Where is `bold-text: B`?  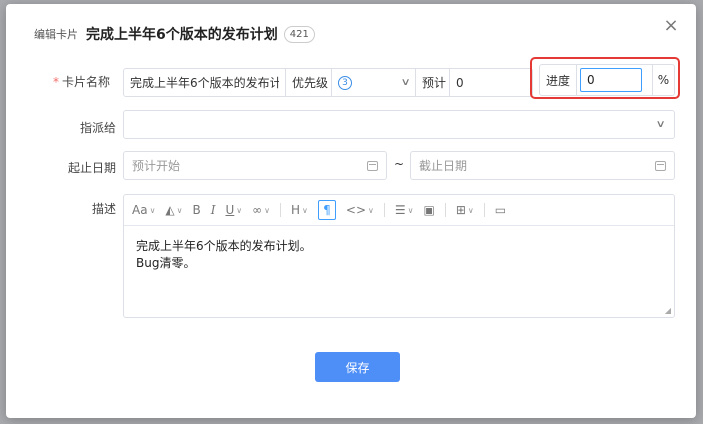 bold-text: B is located at coordinates (196, 210).